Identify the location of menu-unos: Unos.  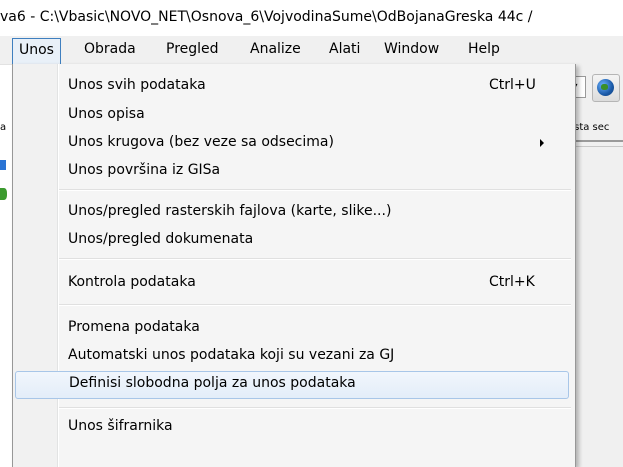
(36, 51).